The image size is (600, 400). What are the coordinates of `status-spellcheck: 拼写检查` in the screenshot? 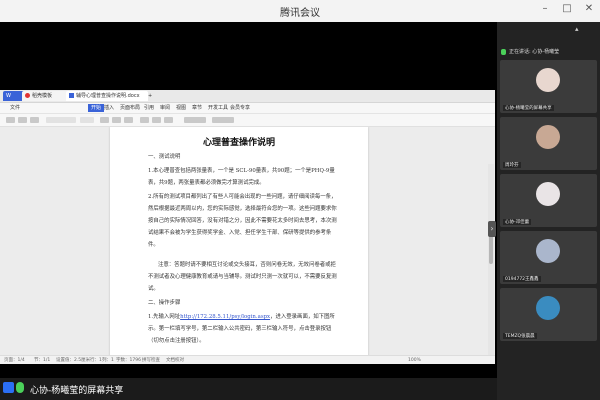 It's located at (151, 360).